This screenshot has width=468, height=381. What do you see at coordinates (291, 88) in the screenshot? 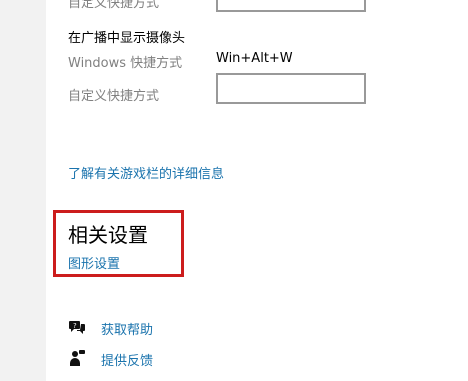
I see `custom-shortcut-input` at bounding box center [291, 88].